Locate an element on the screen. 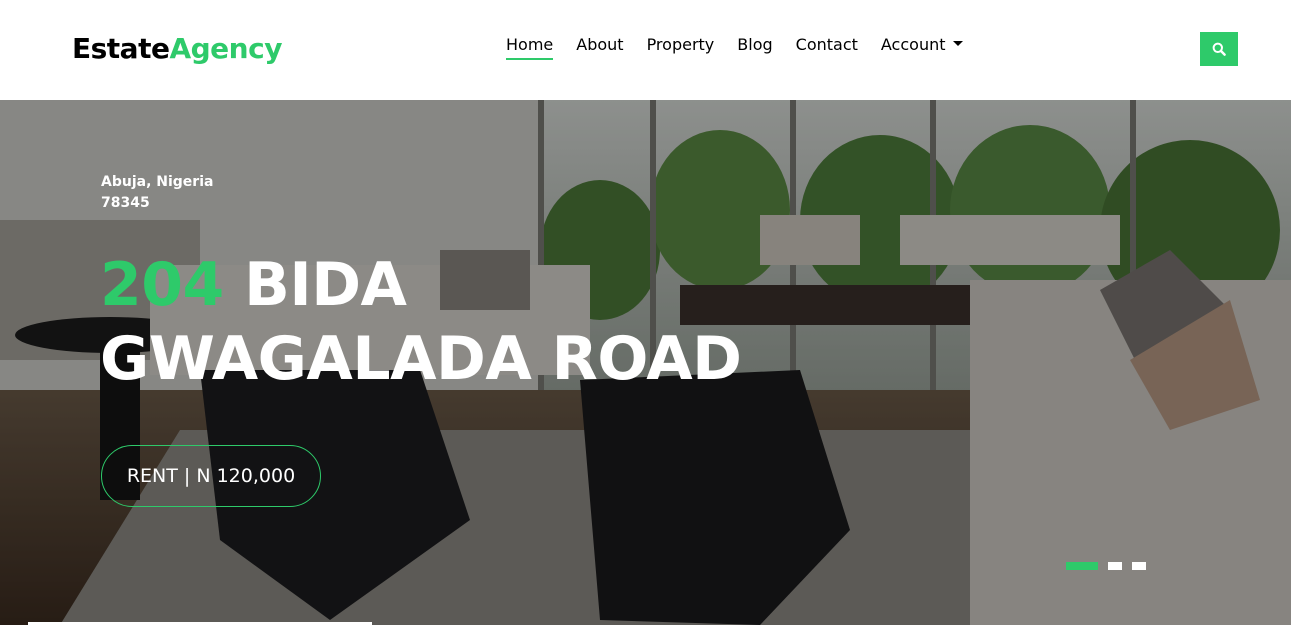  search-button is located at coordinates (1219, 49).